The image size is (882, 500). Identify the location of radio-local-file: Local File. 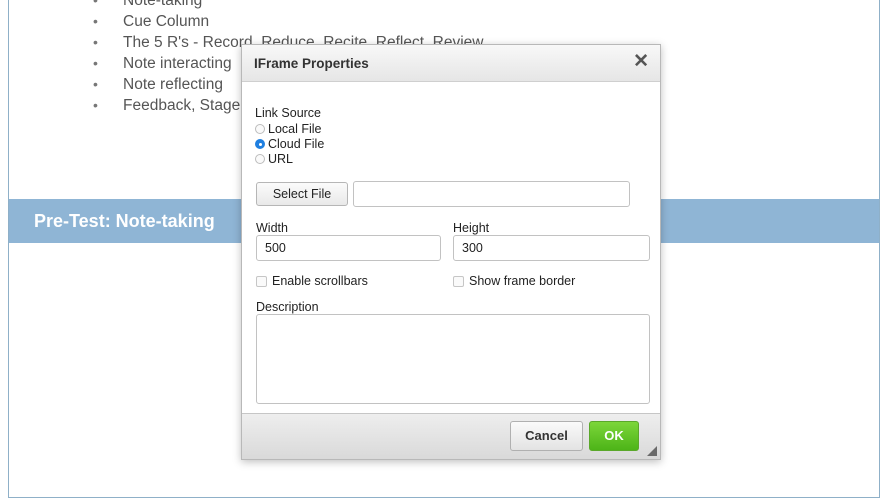
(288, 129).